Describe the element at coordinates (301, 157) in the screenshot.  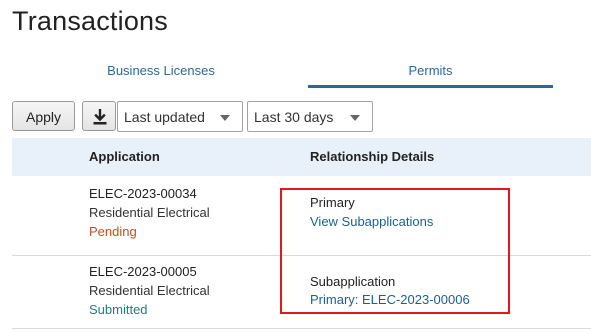
I see `table-header: Application Relationship Details` at that location.